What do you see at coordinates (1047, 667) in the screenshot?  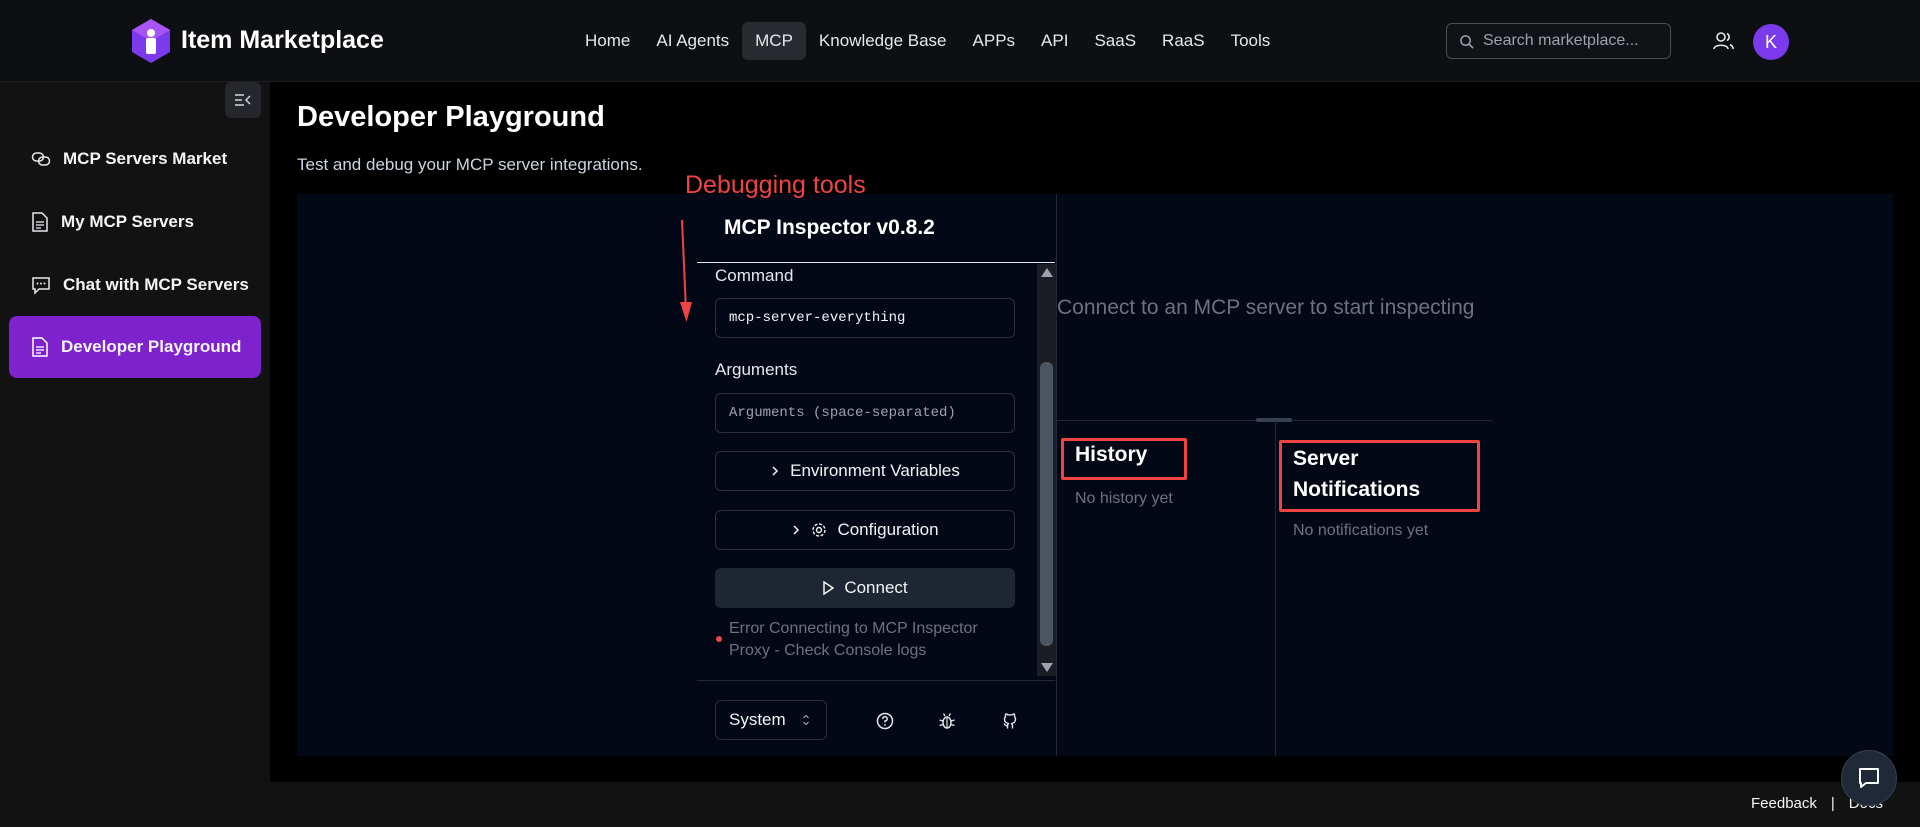 I see `scroll-down-arrow` at bounding box center [1047, 667].